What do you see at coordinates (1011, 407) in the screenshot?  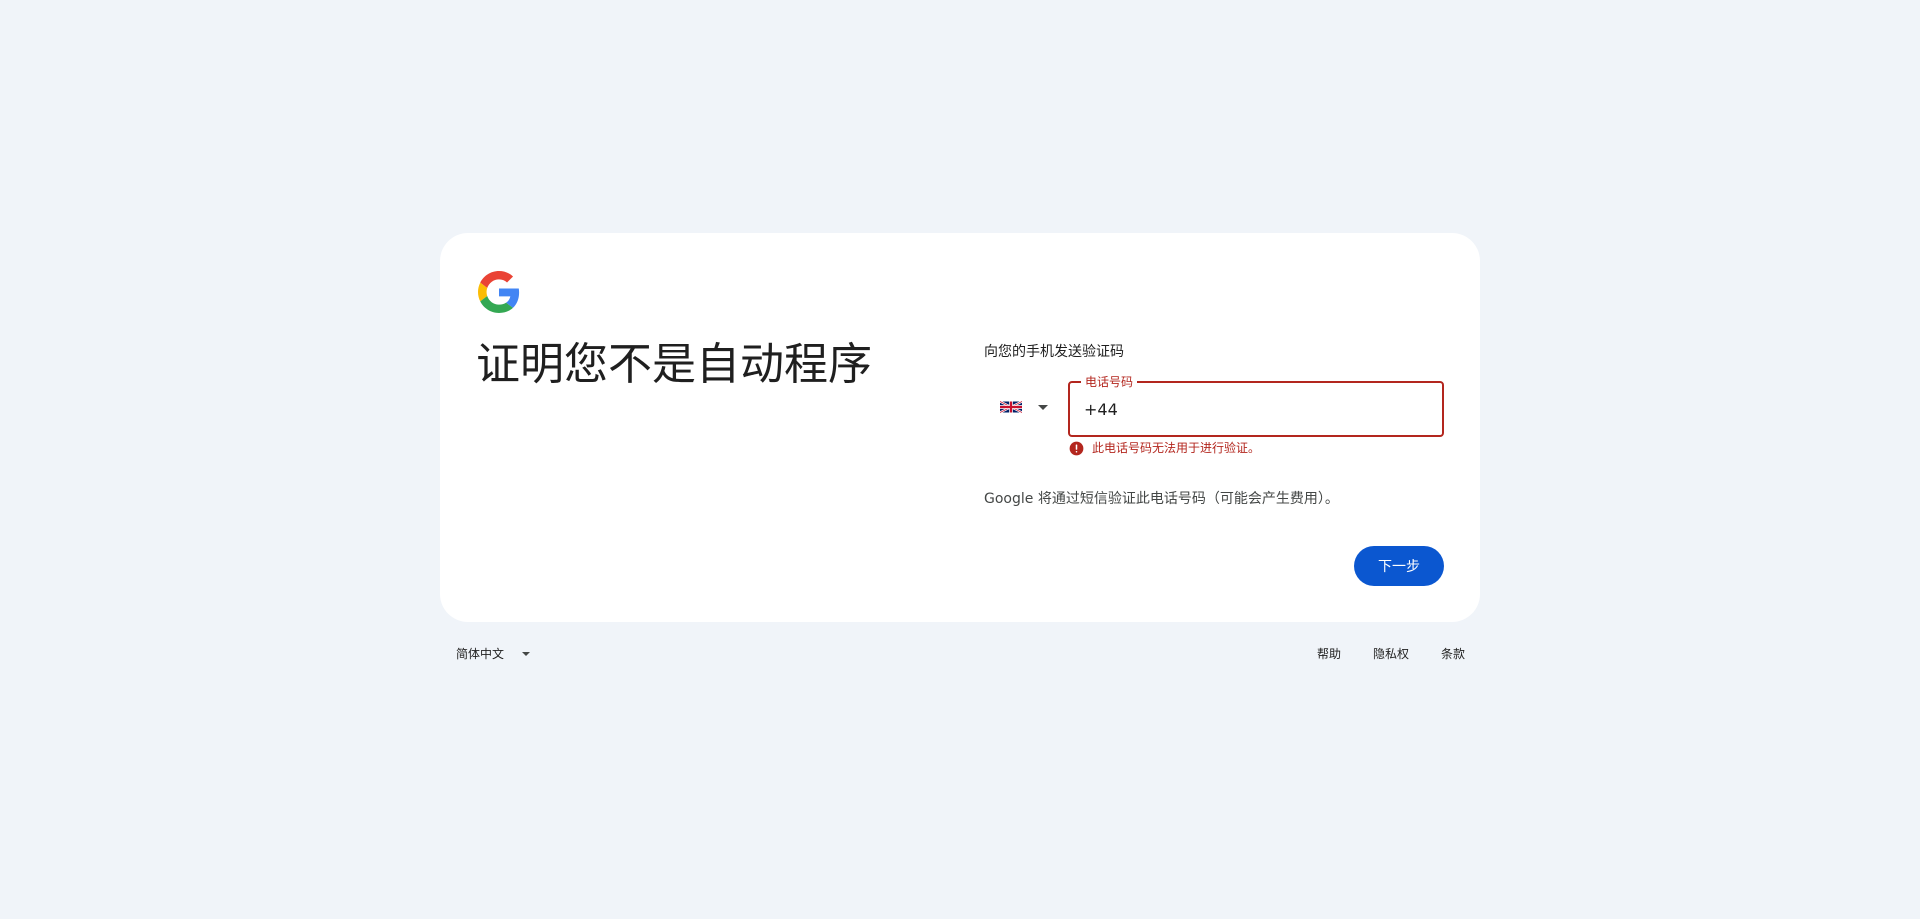 I see `uk-flag-icon` at bounding box center [1011, 407].